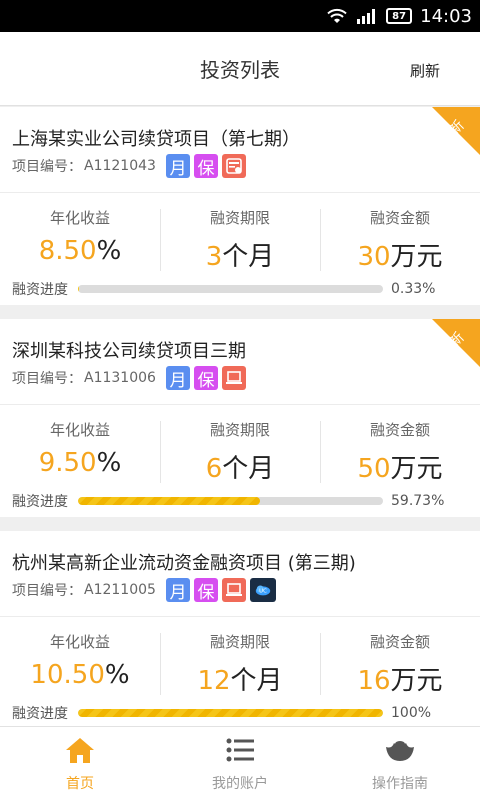  What do you see at coordinates (240, 752) in the screenshot?
I see `list-icon` at bounding box center [240, 752].